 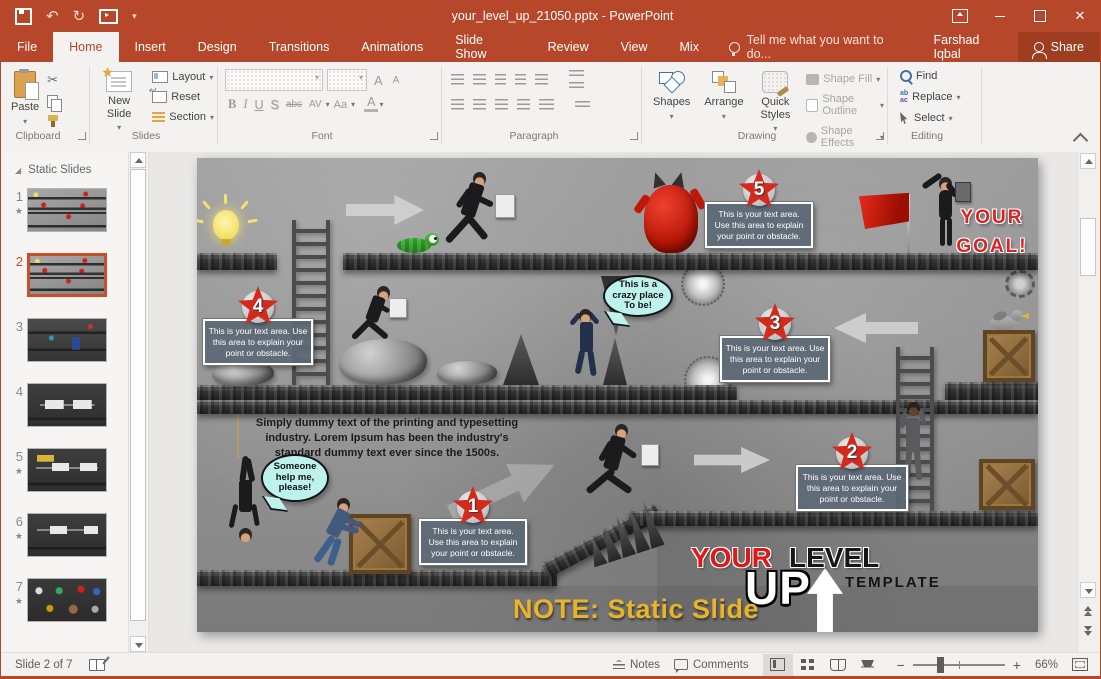 I want to click on drawing-dialog-launcher, so click(x=880, y=136).